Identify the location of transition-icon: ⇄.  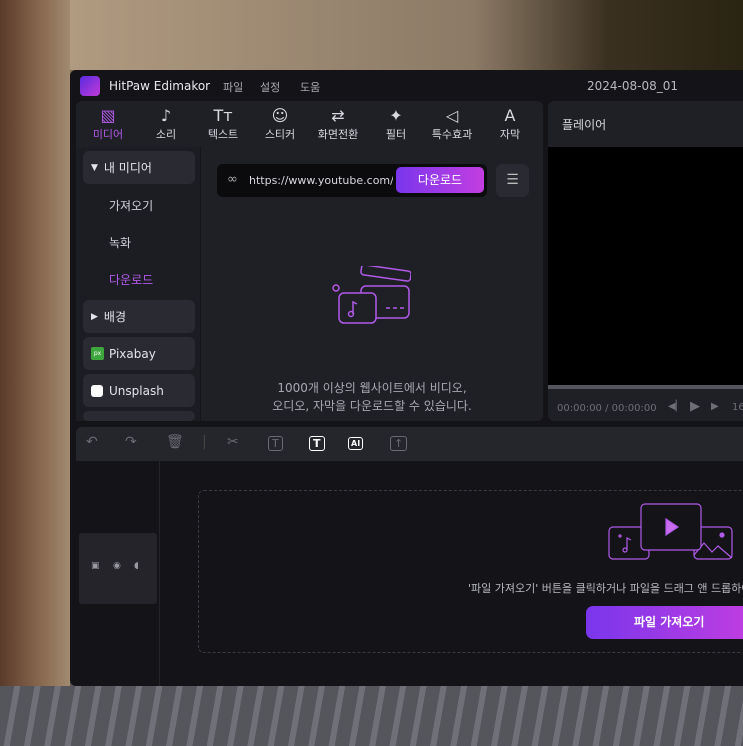
(338, 115).